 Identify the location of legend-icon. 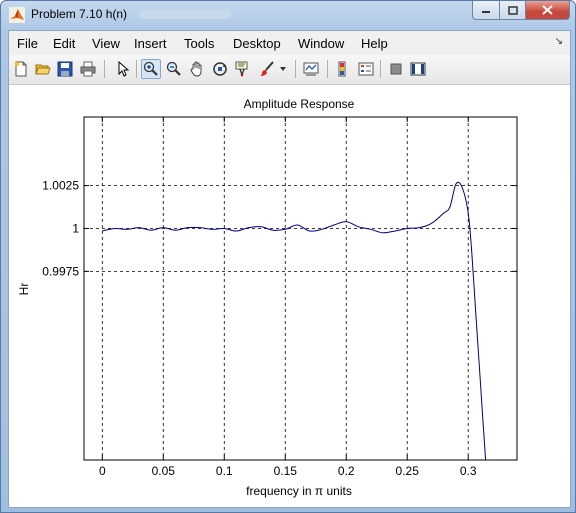
(366, 69).